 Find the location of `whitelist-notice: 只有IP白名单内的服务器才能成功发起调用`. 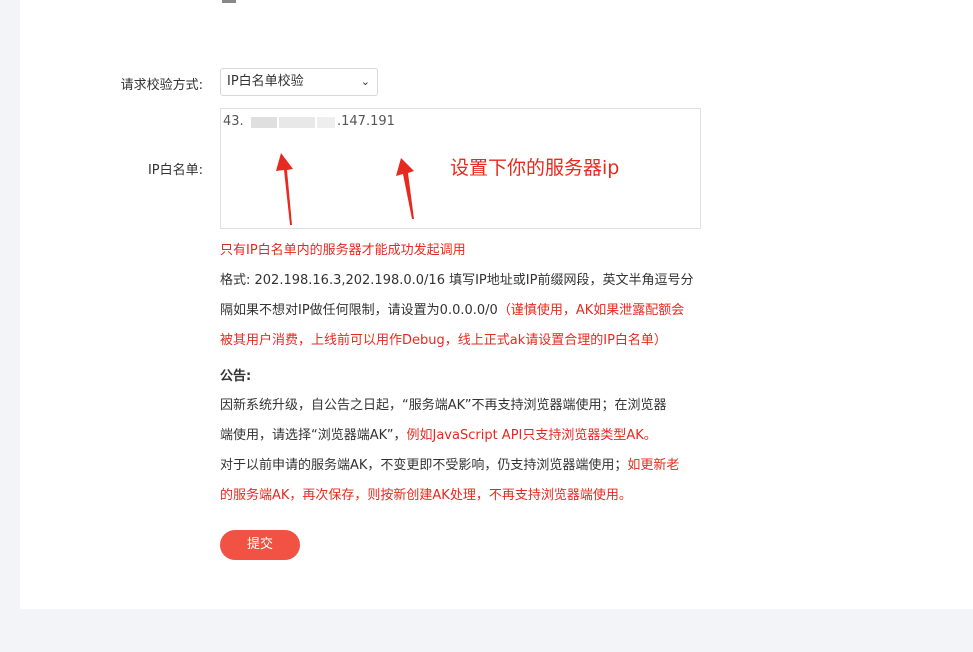

whitelist-notice: 只有IP白名单内的服务器才能成功发起调用 is located at coordinates (343, 250).